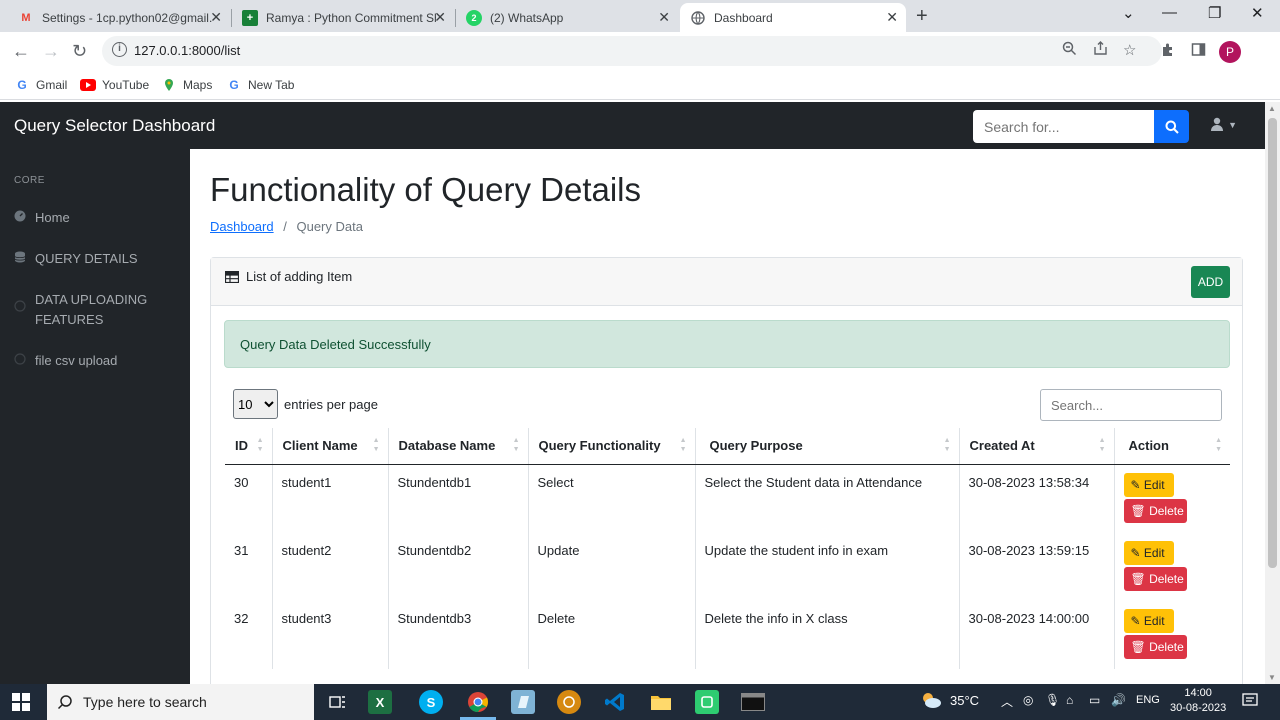 The width and height of the screenshot is (1280, 720). Describe the element at coordinates (1257, 13) in the screenshot. I see `window-close-icon: ✕` at that location.